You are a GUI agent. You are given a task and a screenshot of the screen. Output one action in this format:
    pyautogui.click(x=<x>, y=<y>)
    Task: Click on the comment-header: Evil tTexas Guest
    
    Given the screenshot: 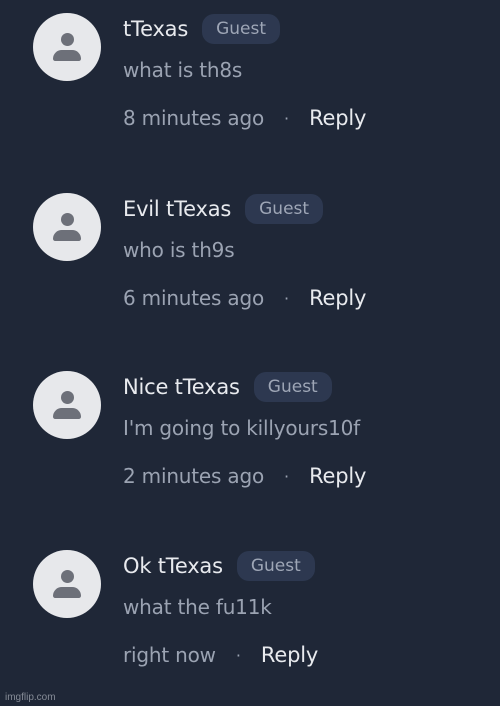 What is the action you would take?
    pyautogui.click(x=223, y=209)
    